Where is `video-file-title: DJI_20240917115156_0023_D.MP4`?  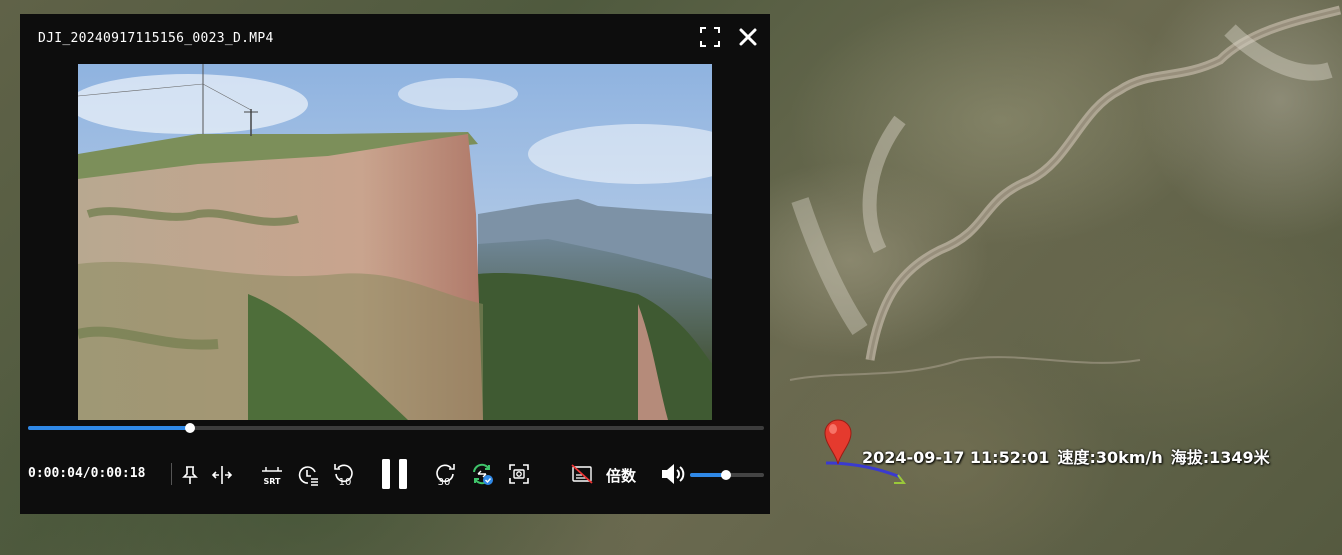
video-file-title: DJI_20240917115156_0023_D.MP4 is located at coordinates (156, 38).